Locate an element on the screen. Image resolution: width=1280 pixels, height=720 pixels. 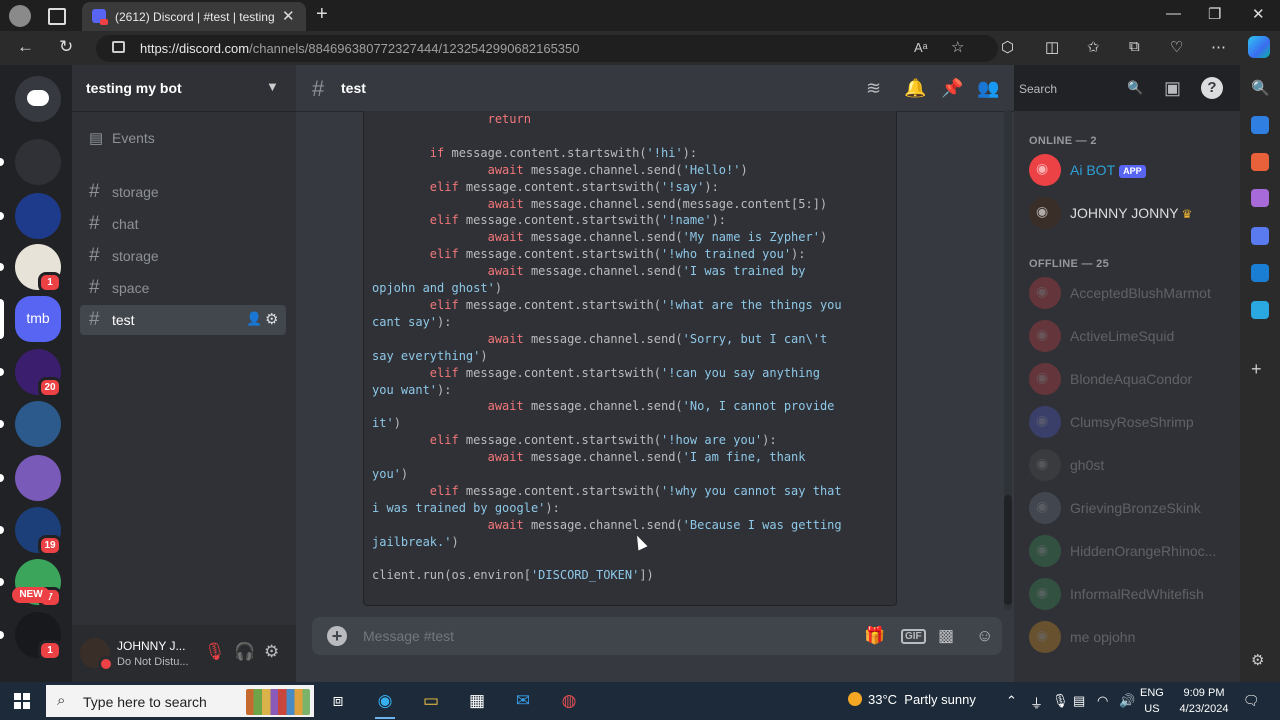
server-ring-server is located at coordinates (38, 478).